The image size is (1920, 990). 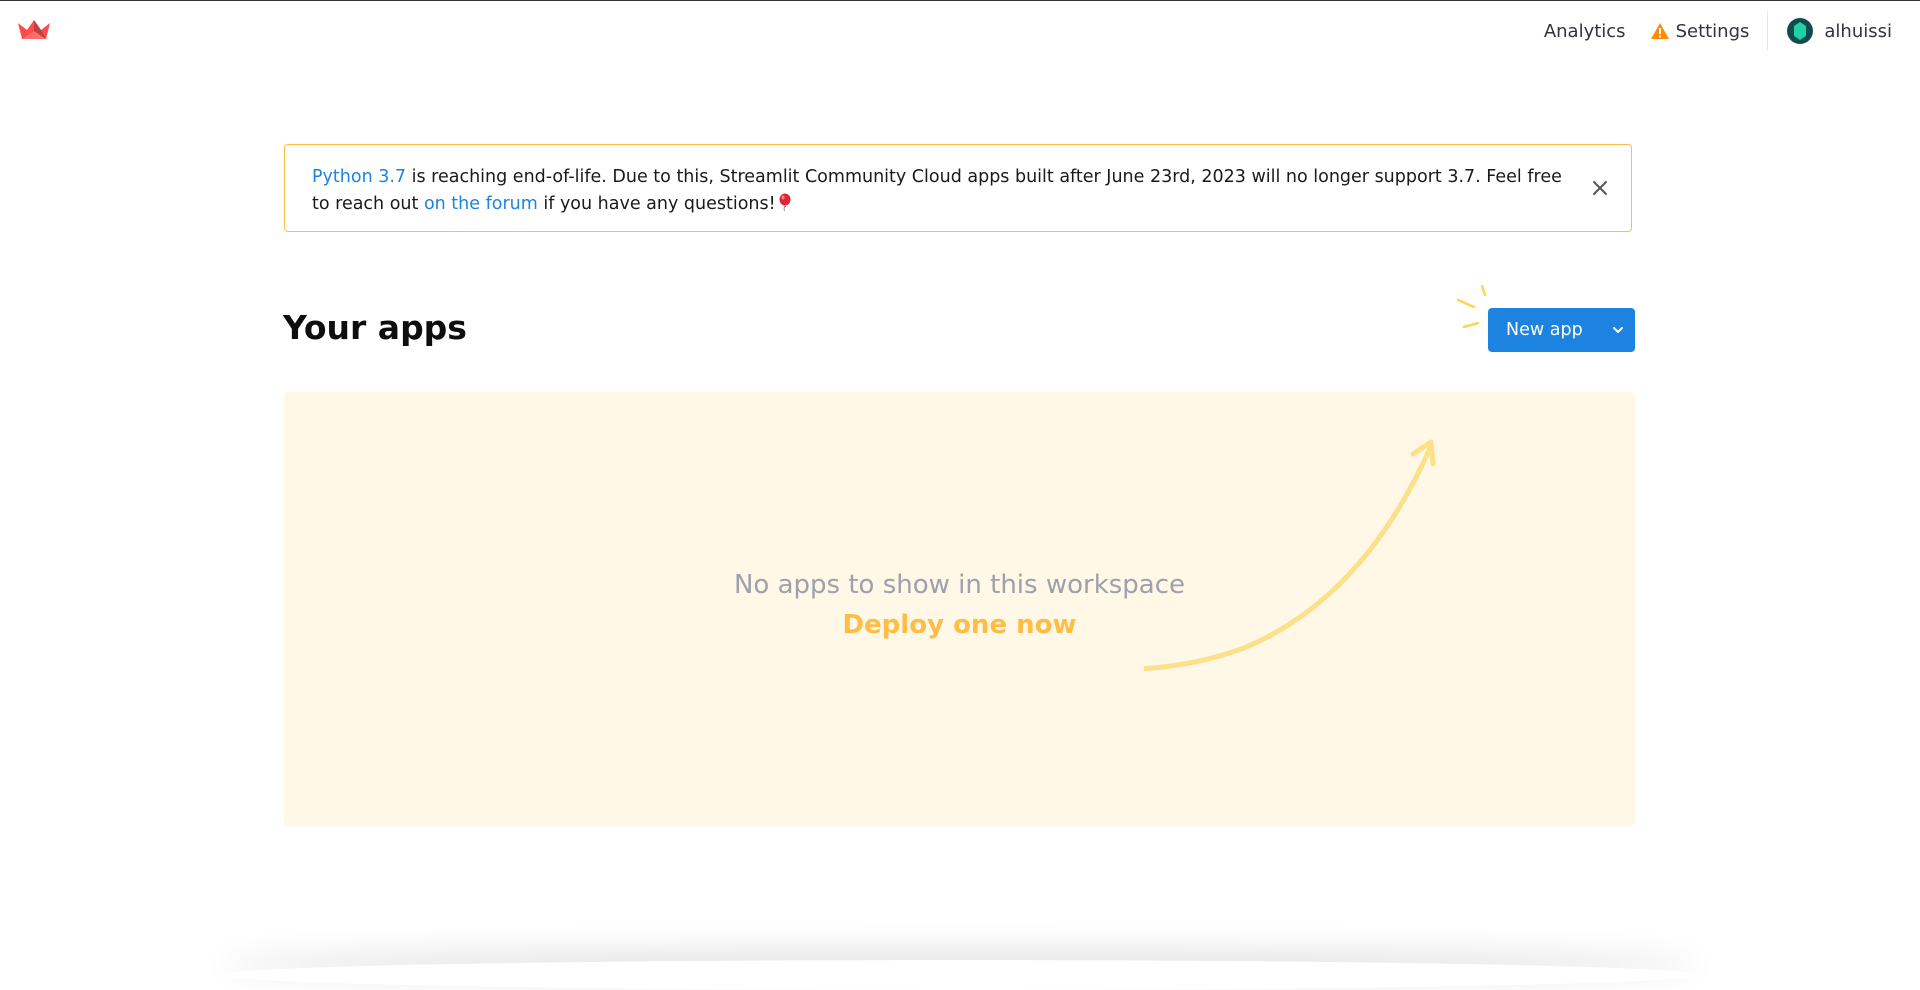 I want to click on nav-divider, so click(x=1768, y=31).